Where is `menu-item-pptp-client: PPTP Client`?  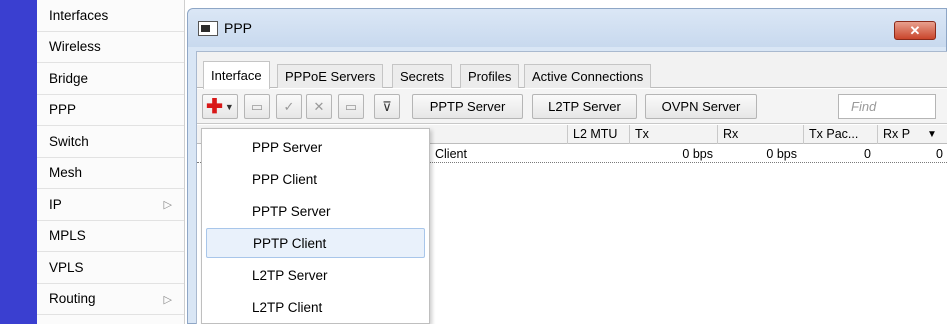 menu-item-pptp-client: PPTP Client is located at coordinates (315, 243).